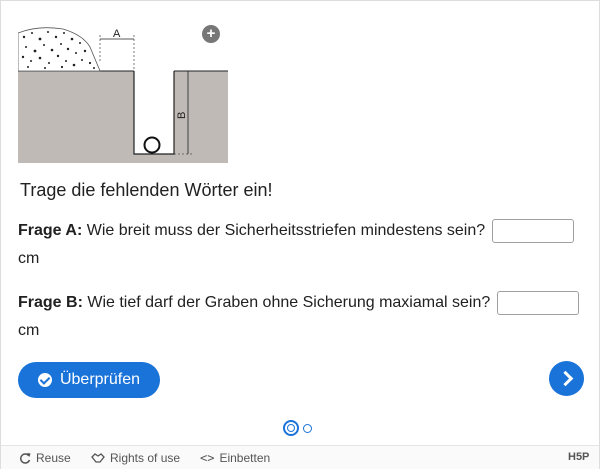  Describe the element at coordinates (566, 378) in the screenshot. I see `next-slide-button` at that location.